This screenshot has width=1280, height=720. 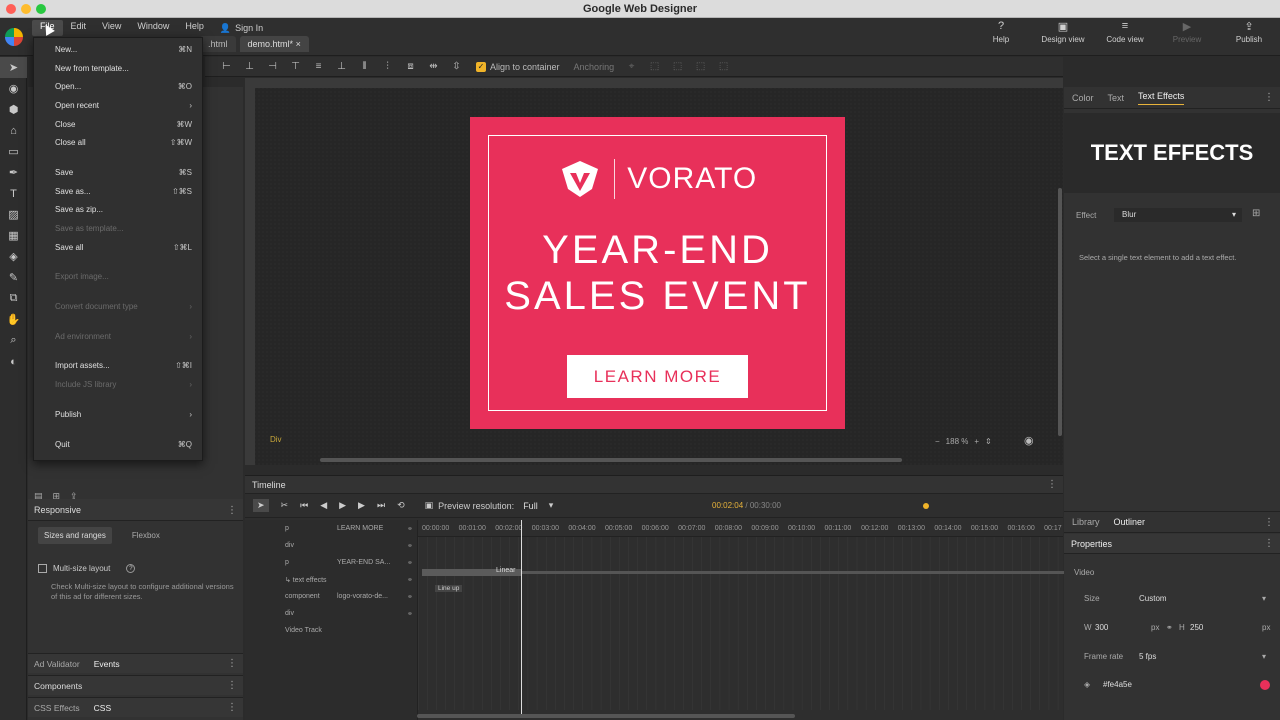 What do you see at coordinates (13, 172) in the screenshot?
I see `pen-tool-icon: ✒` at bounding box center [13, 172].